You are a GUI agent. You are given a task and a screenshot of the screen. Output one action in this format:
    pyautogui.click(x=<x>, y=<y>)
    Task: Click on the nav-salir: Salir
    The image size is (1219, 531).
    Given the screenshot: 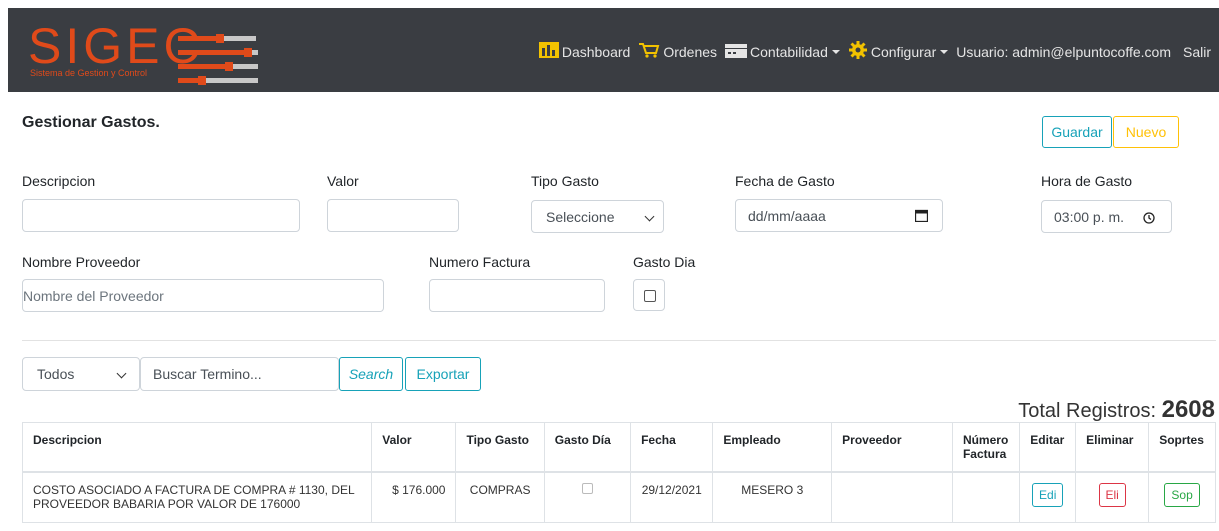 What is the action you would take?
    pyautogui.click(x=1197, y=52)
    